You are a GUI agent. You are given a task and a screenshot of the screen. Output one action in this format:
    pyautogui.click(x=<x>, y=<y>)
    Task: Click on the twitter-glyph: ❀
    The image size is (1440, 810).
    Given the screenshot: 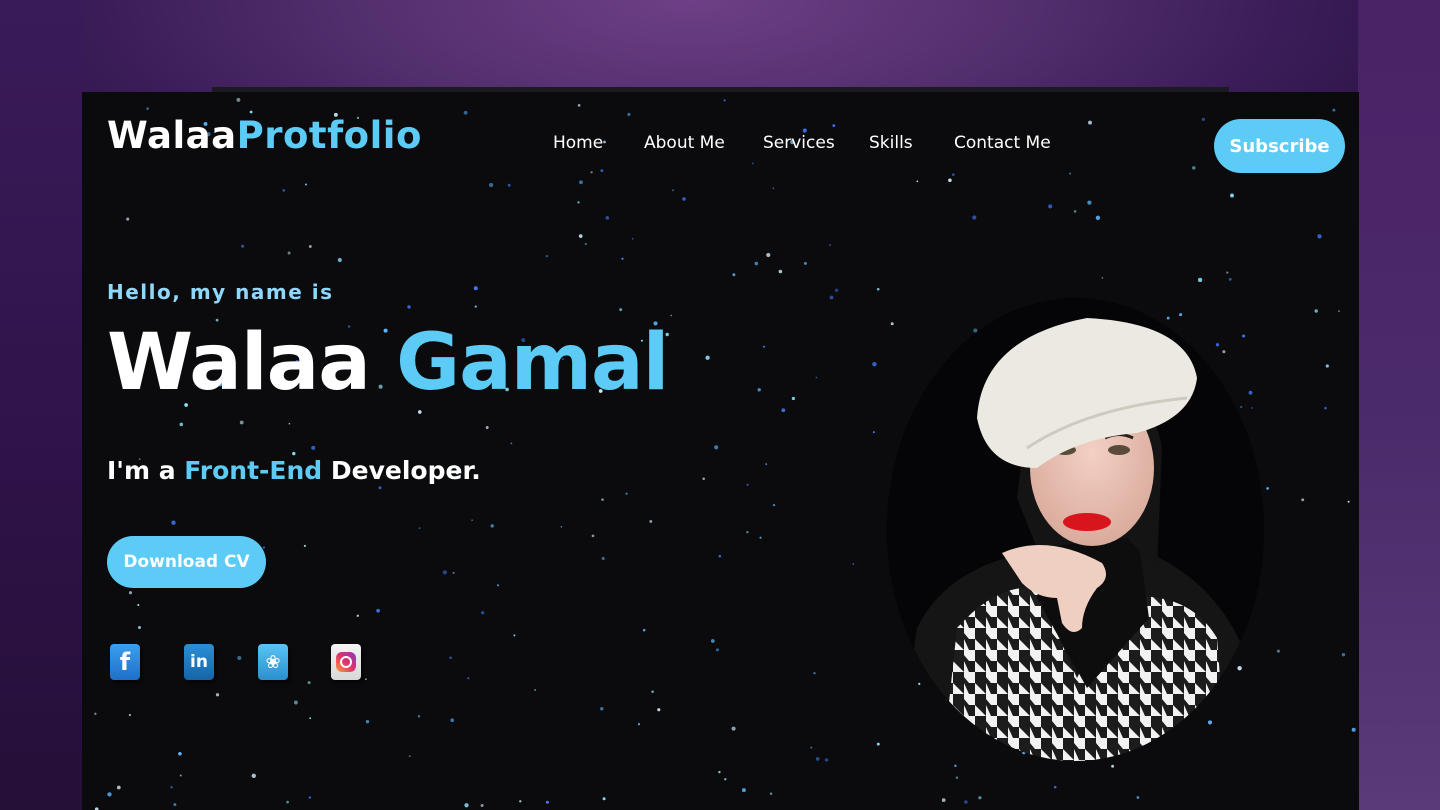 What is the action you would take?
    pyautogui.click(x=273, y=662)
    